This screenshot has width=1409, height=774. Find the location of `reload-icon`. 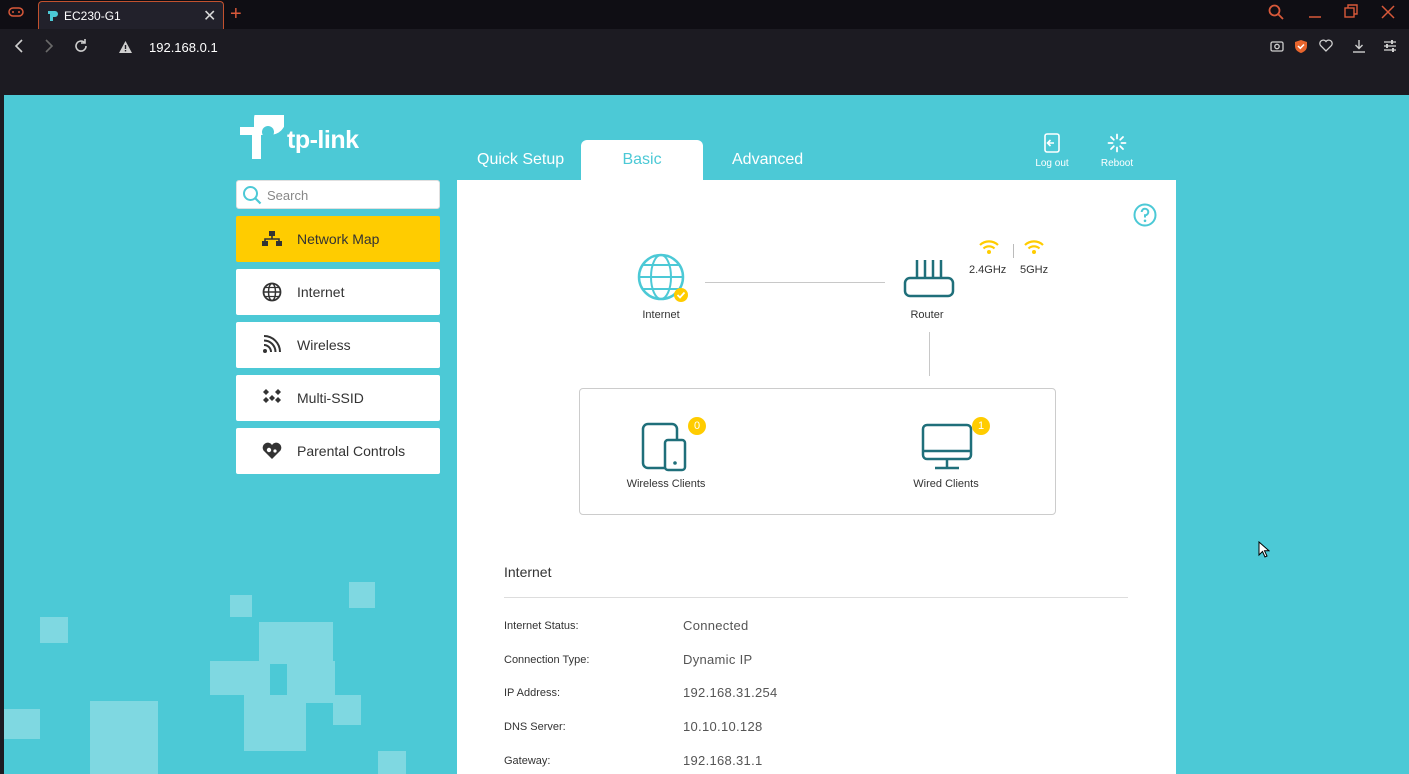

reload-icon is located at coordinates (81, 48).